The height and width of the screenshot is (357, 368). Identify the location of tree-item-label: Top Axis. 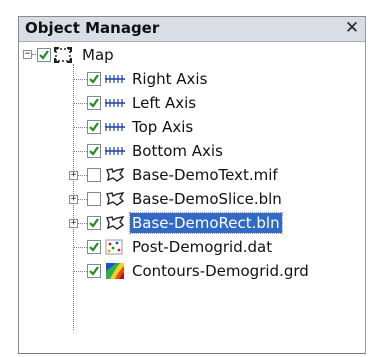
(163, 127).